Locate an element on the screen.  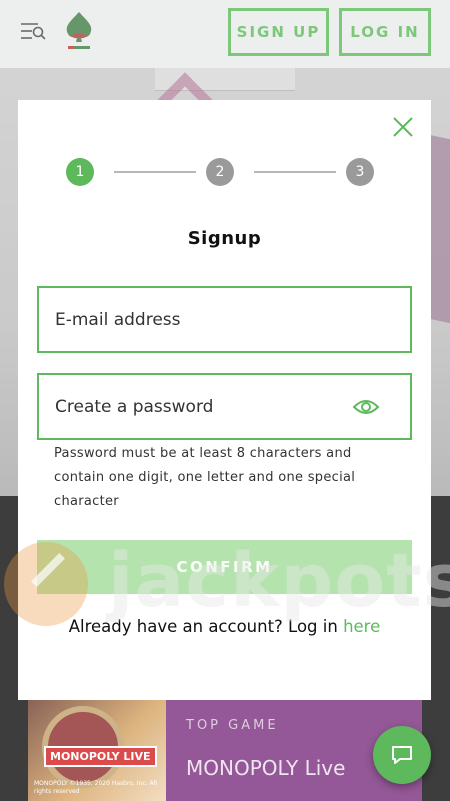
eye-icon is located at coordinates (366, 407).